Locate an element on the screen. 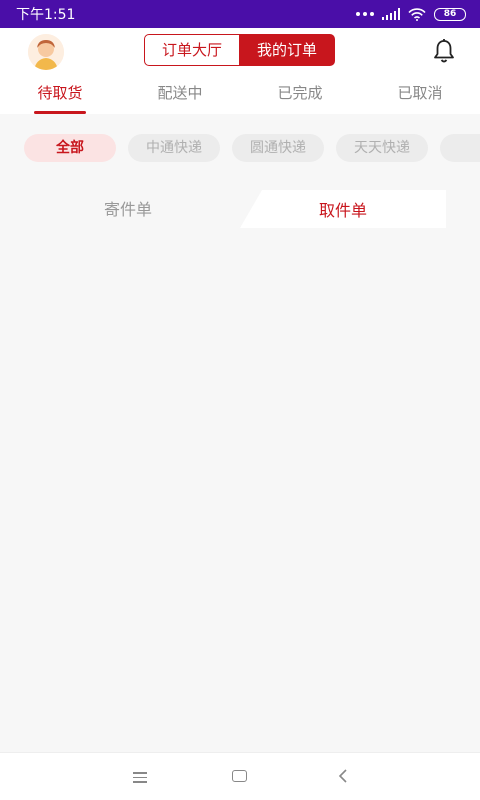  filter-chip-yto: 圆通快递 is located at coordinates (278, 148).